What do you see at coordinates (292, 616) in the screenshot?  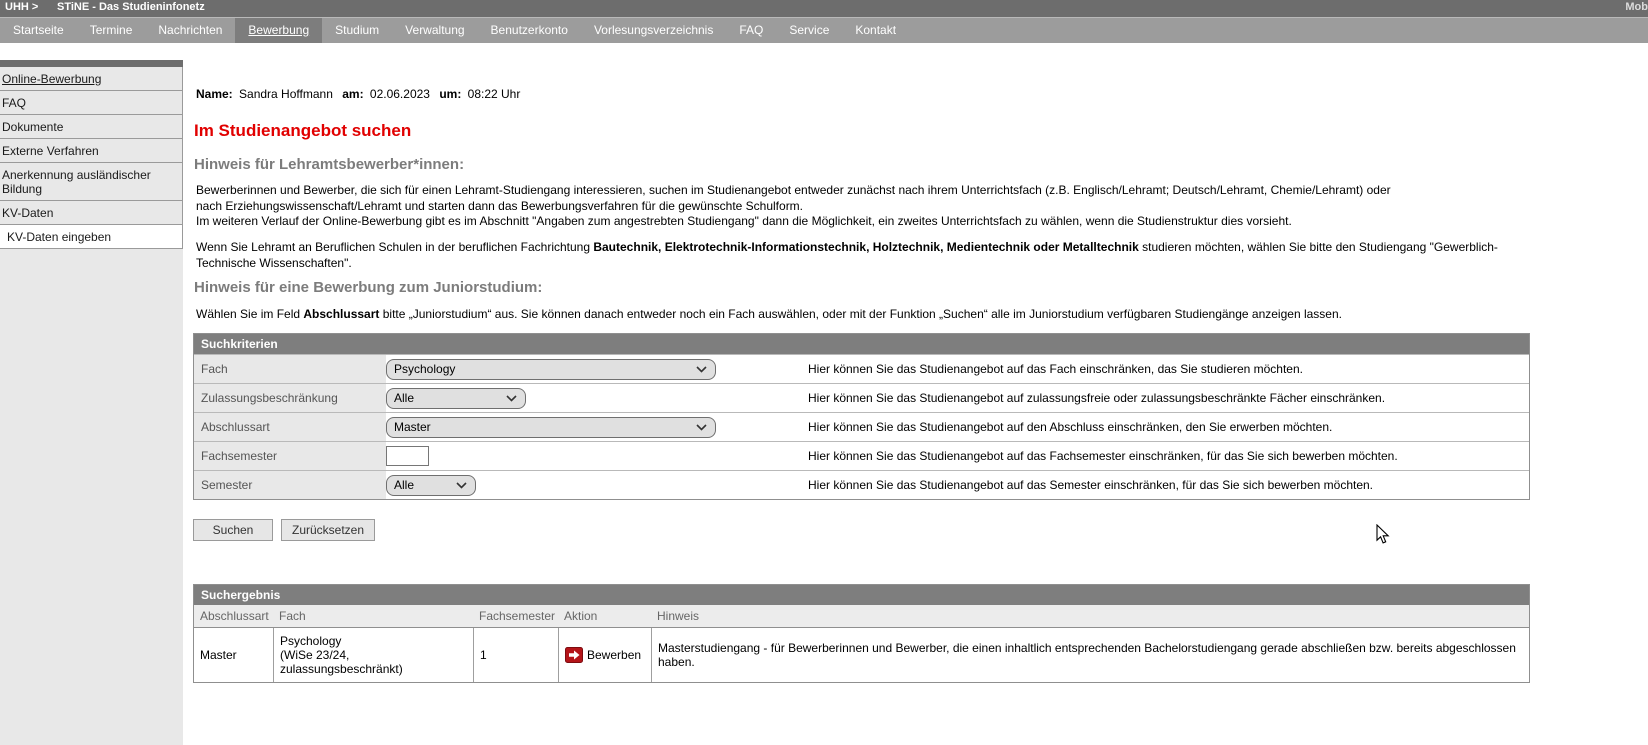 I see `col-fach: Fach` at bounding box center [292, 616].